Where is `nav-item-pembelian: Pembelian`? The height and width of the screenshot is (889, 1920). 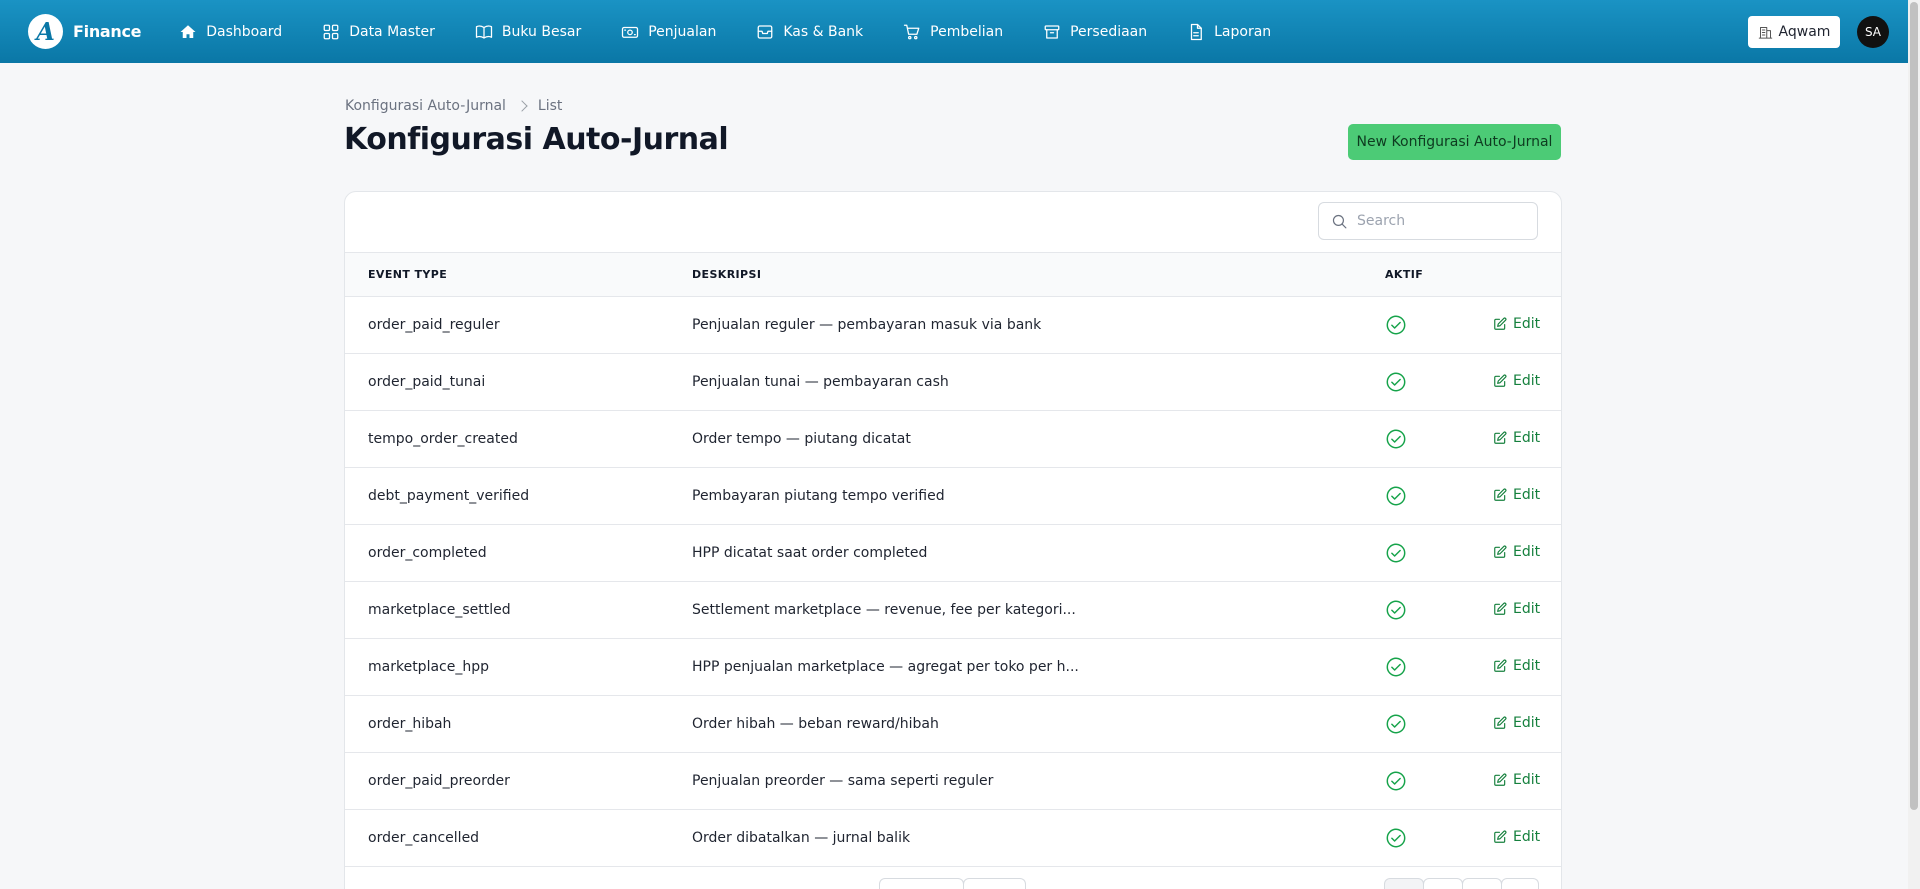 nav-item-pembelian: Pembelian is located at coordinates (953, 32).